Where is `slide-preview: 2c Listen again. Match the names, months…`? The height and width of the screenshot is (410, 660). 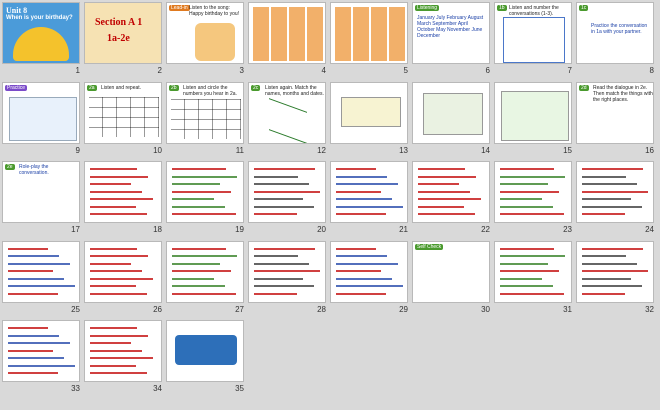 slide-preview: 2c Listen again. Match the names, months… is located at coordinates (287, 112).